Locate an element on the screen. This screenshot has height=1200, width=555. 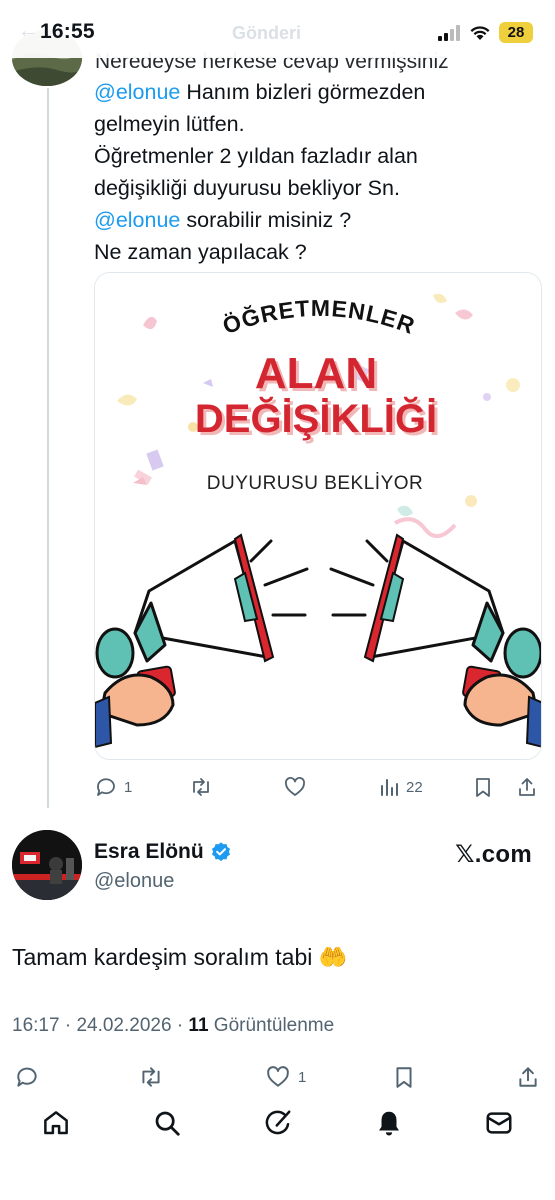
tweet-text-line: Öğretmenler 2 yıldan fazladır alan is located at coordinates (314, 156).